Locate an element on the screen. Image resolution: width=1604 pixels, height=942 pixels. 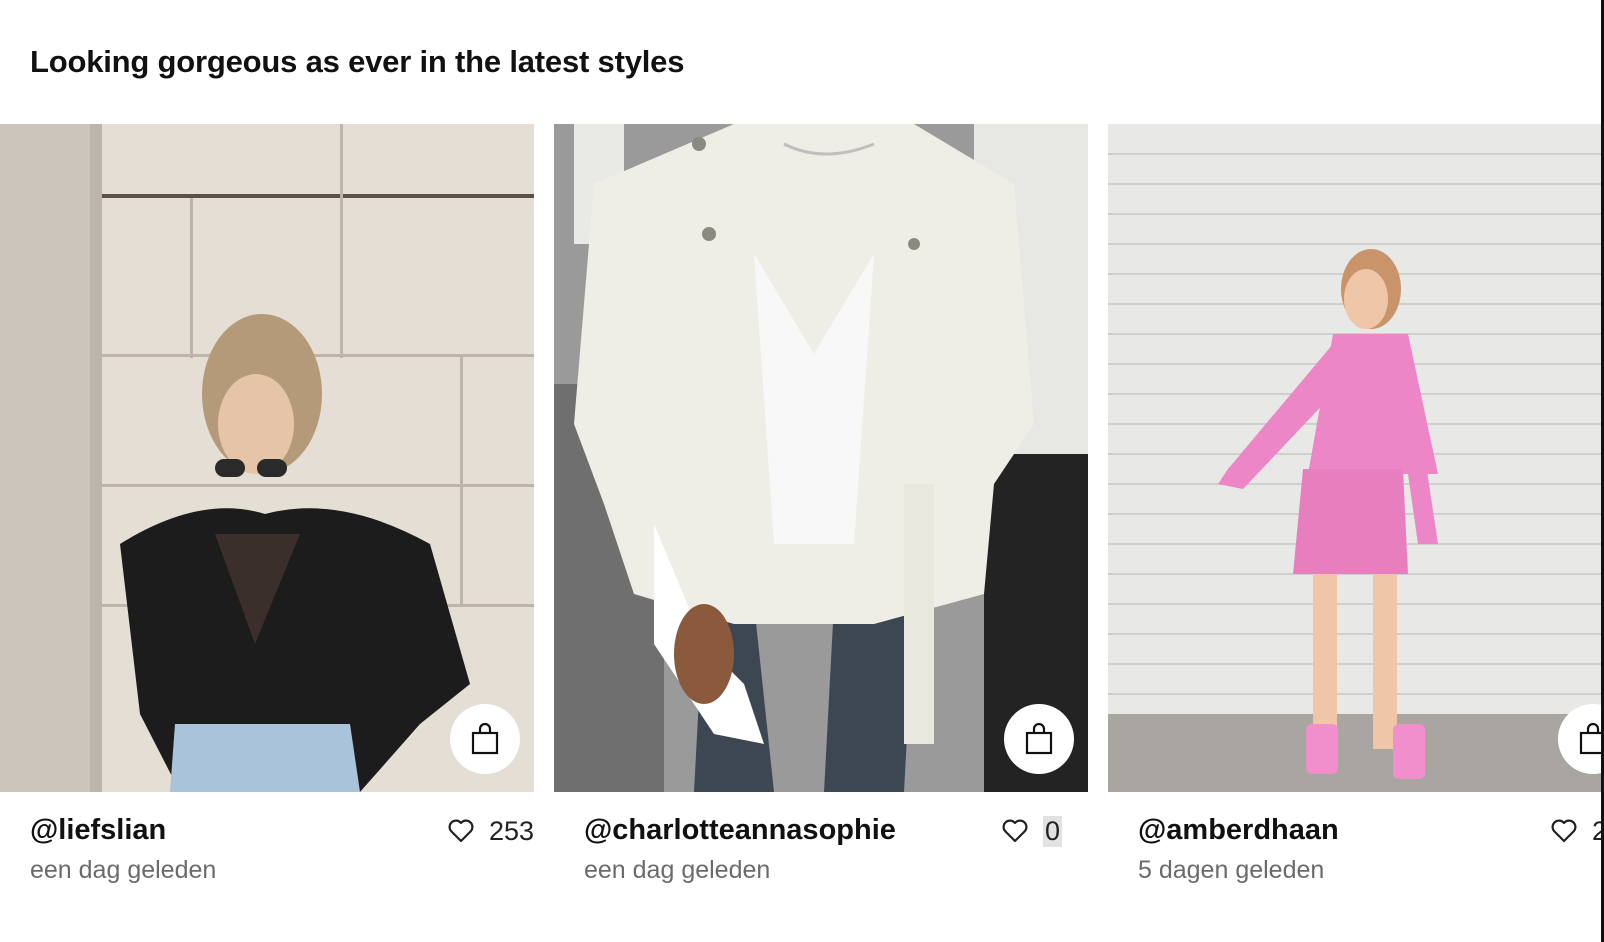
post-time: 5 dagen geleden is located at coordinates (1231, 870).